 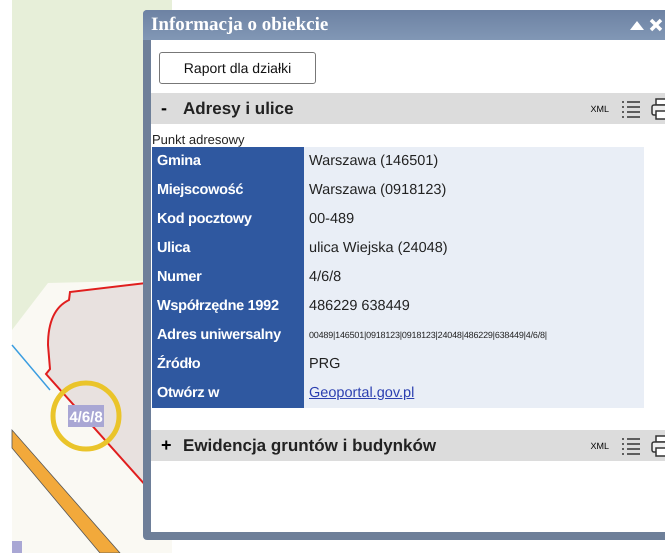 What do you see at coordinates (474, 161) in the screenshot?
I see `field-value: Warszawa (146501)` at bounding box center [474, 161].